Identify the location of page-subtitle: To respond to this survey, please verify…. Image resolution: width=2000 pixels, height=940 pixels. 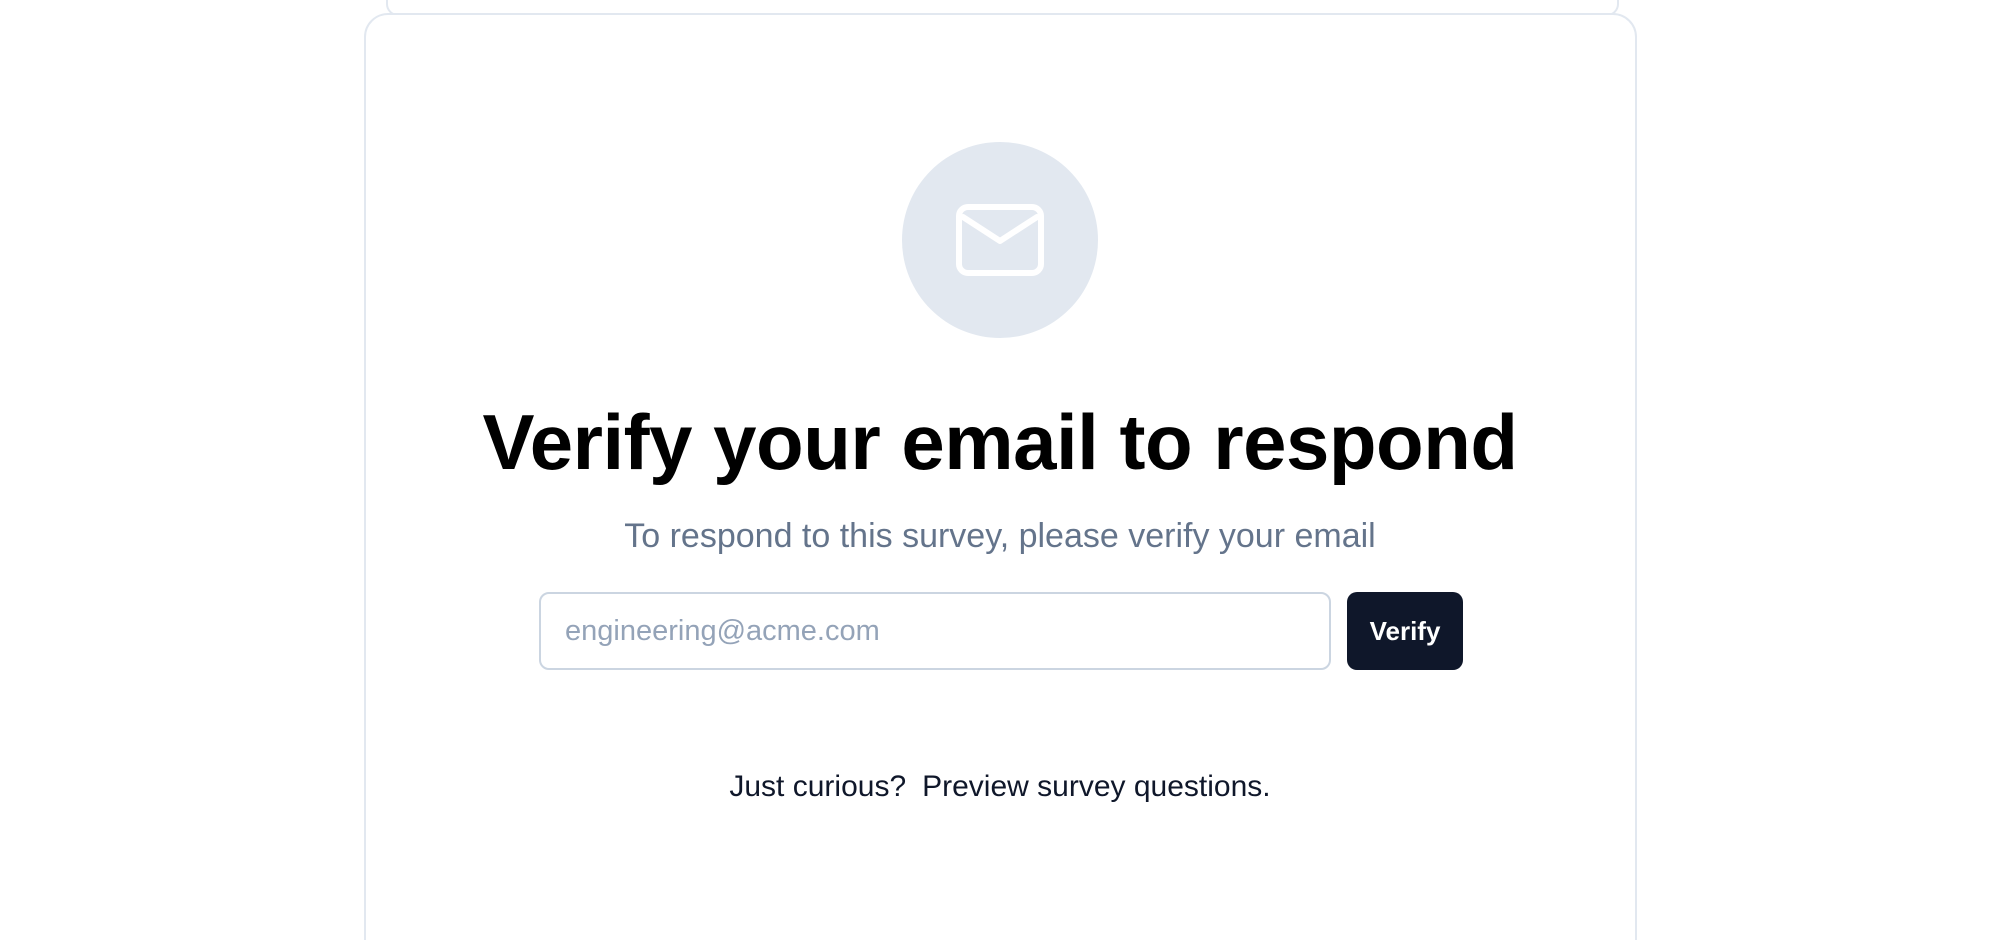
(1000, 536).